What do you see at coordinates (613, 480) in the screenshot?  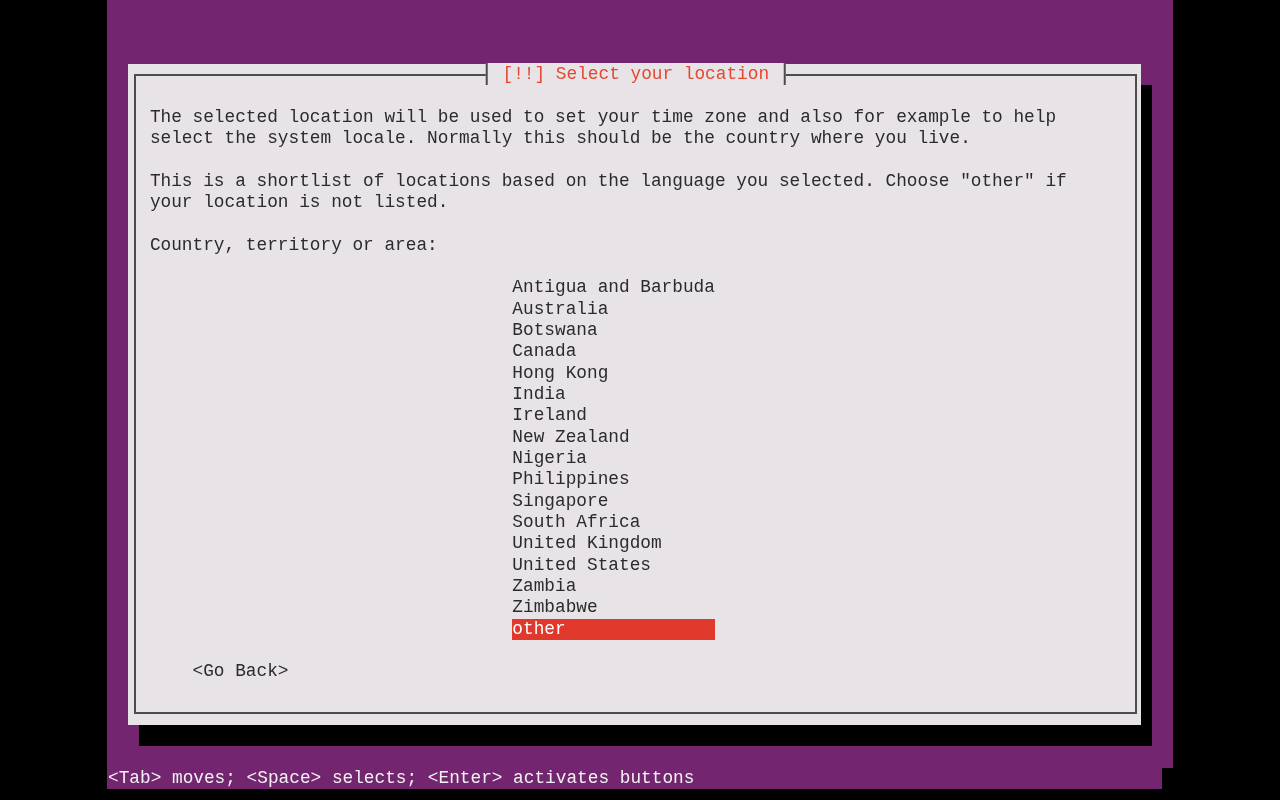 I see `country-option: Philippines` at bounding box center [613, 480].